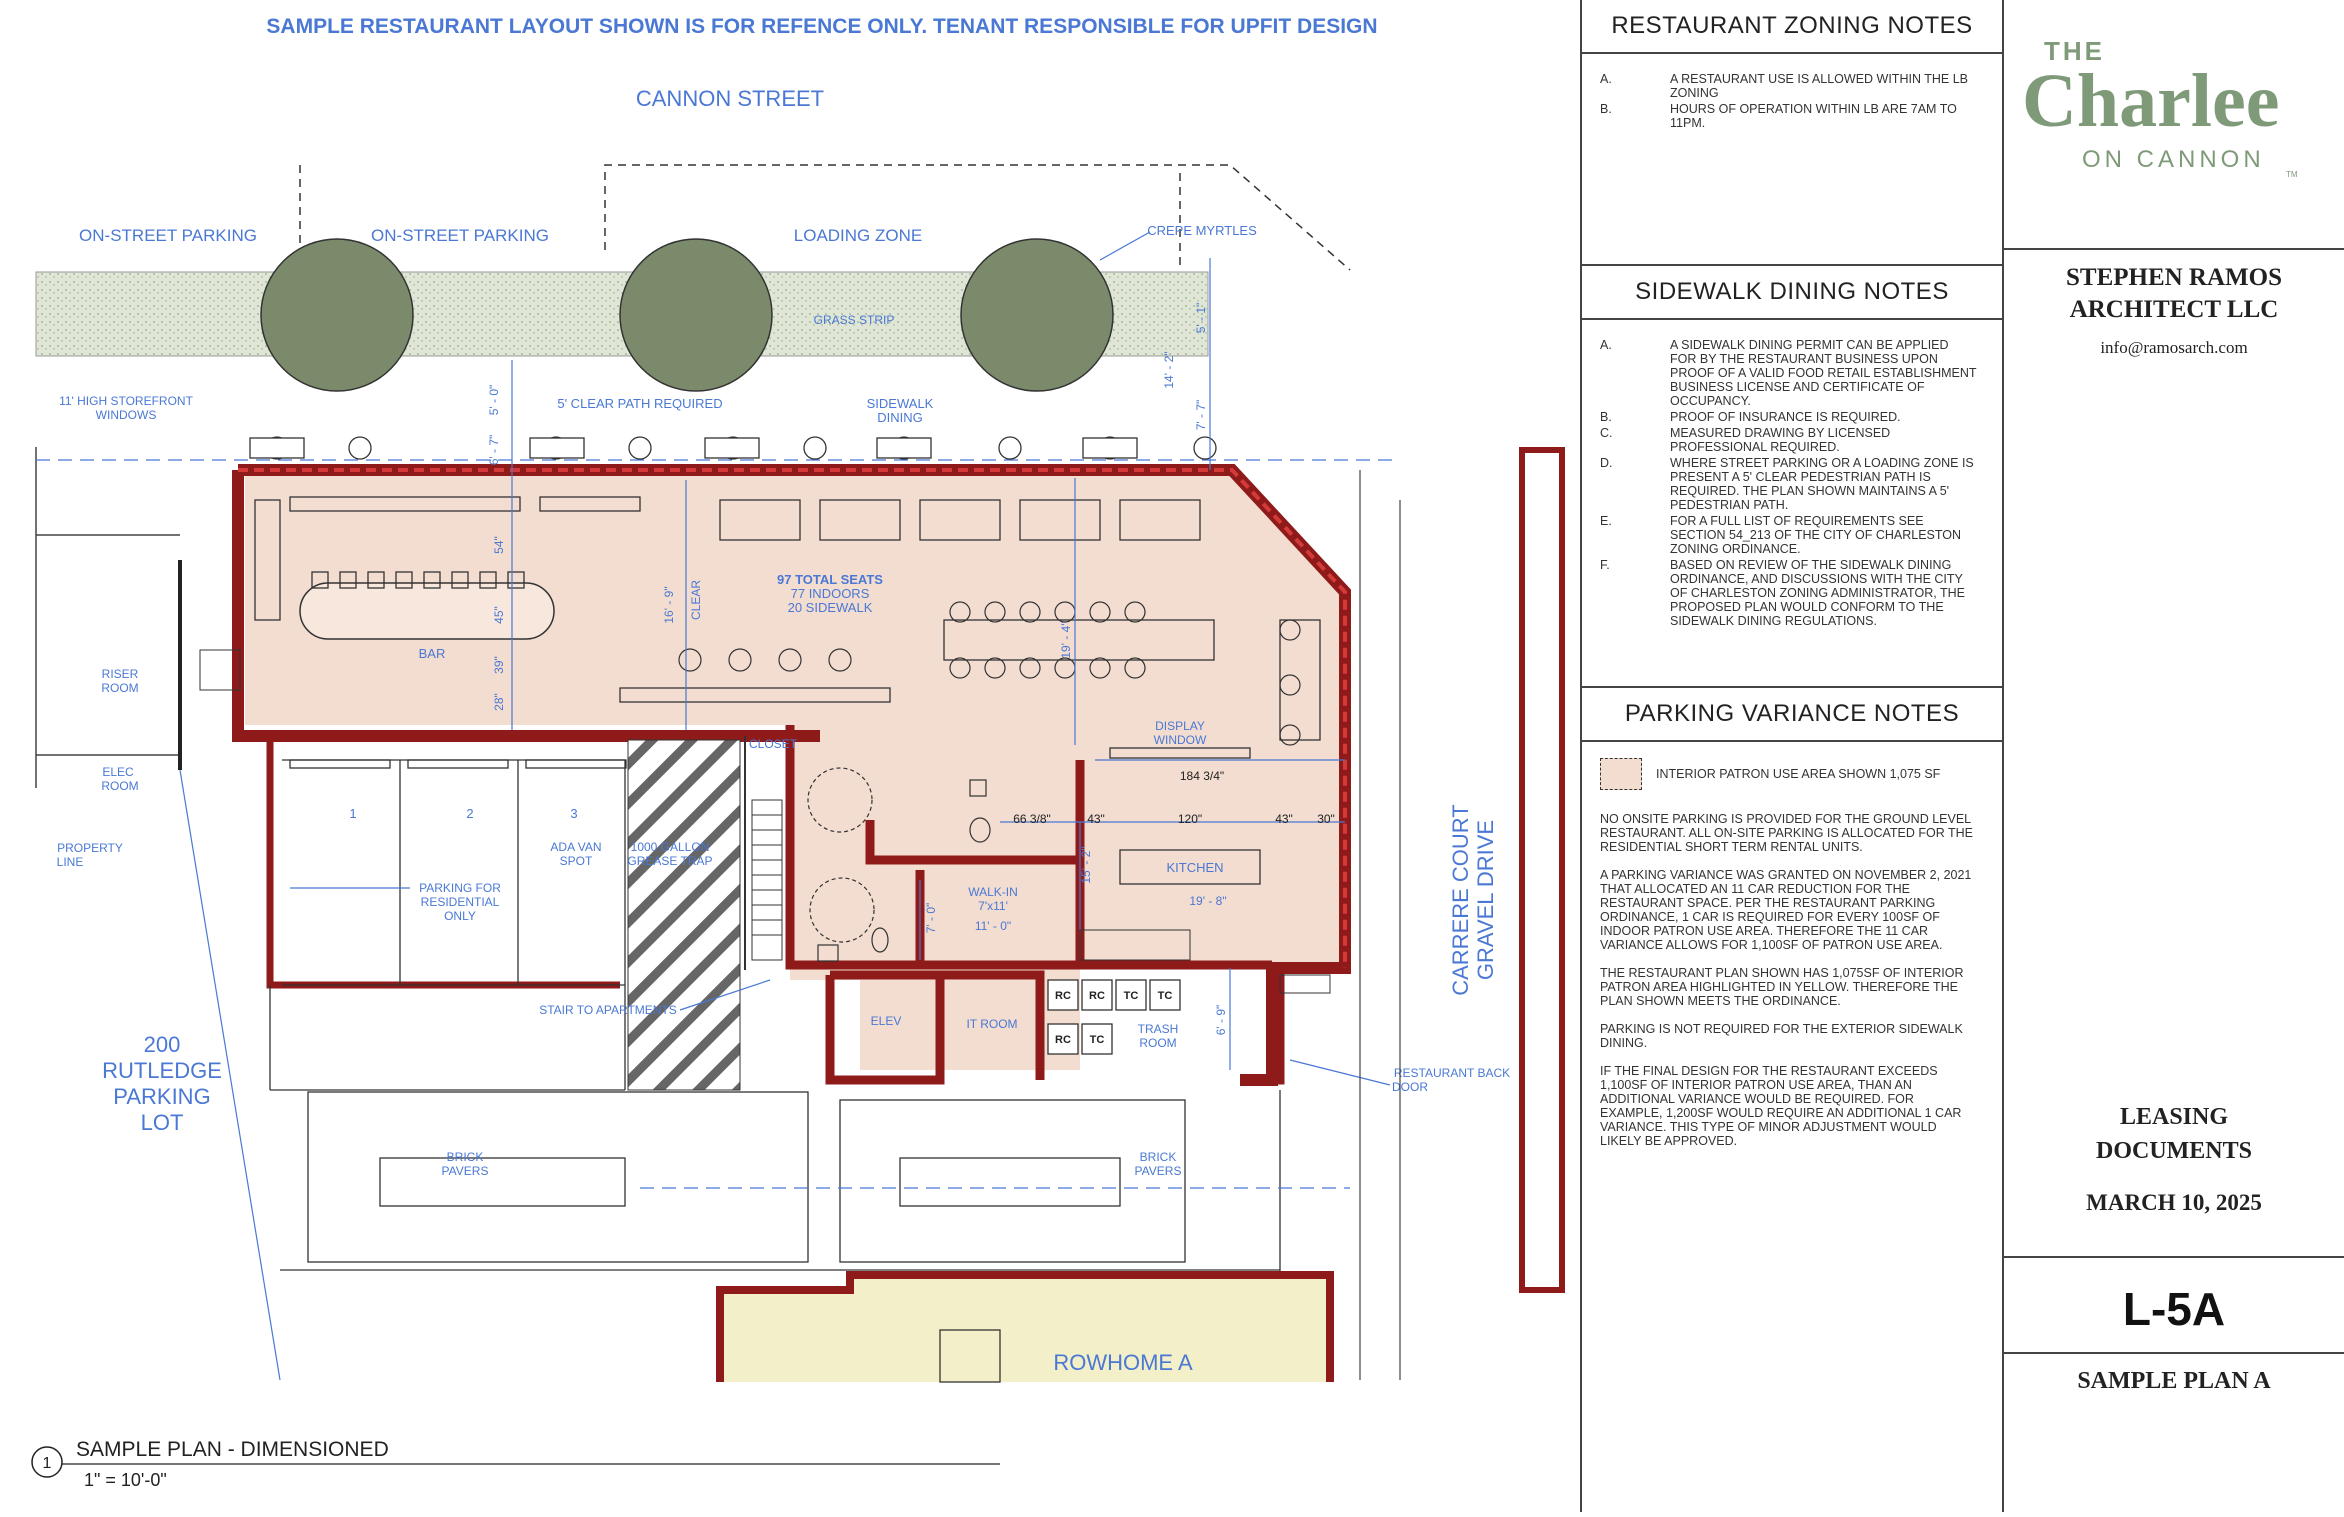  What do you see at coordinates (1789, 417) in the screenshot?
I see `list-item: B. PROOF OF INSURANCE IS REQUIRED.` at bounding box center [1789, 417].